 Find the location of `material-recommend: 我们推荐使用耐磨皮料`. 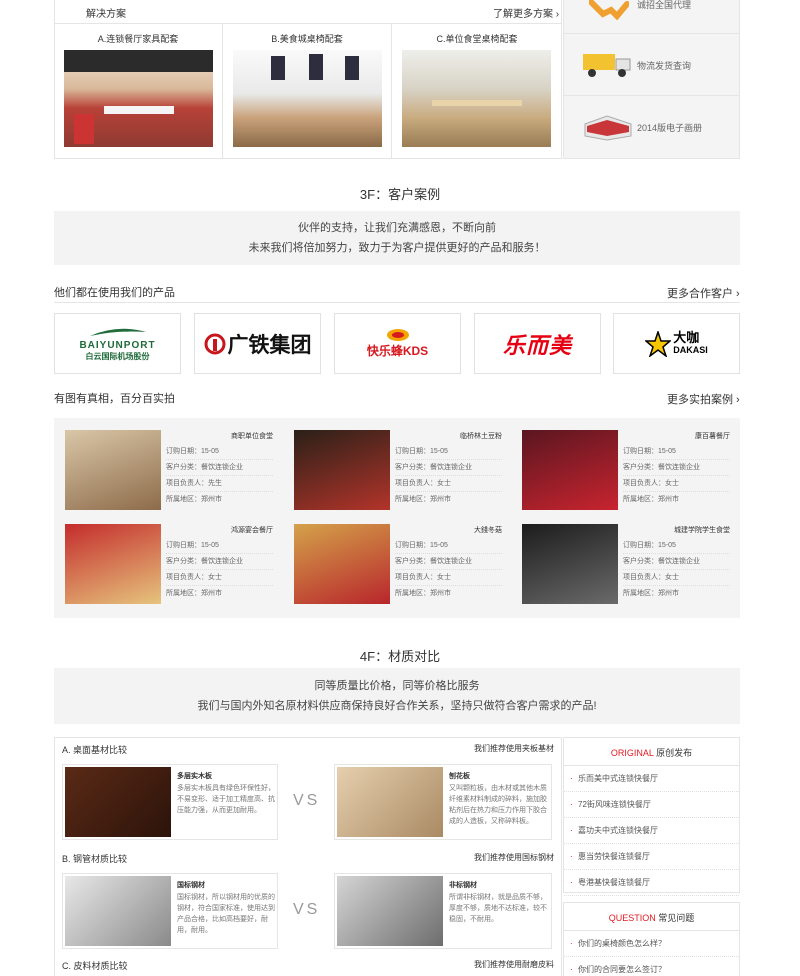

material-recommend: 我们推荐使用耐磨皮料 is located at coordinates (514, 964).